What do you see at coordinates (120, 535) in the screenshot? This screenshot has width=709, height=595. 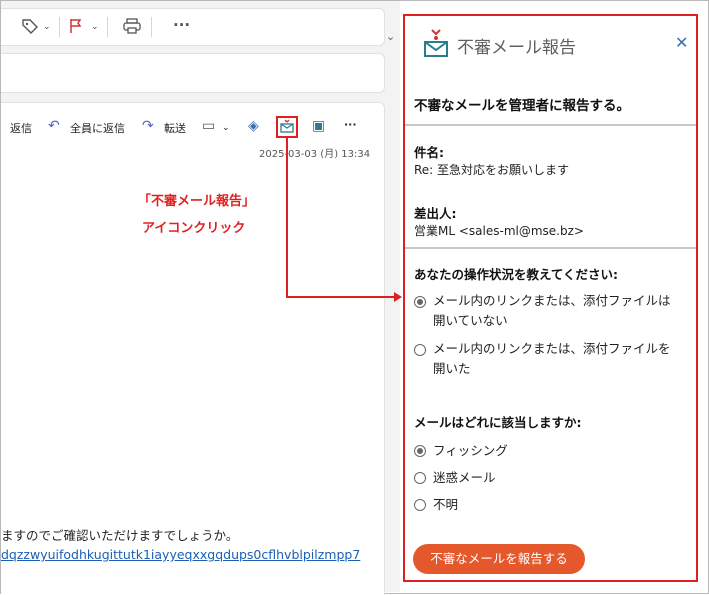 I see `mail-body-text: ますのでご確認いただけますでしょうか。` at bounding box center [120, 535].